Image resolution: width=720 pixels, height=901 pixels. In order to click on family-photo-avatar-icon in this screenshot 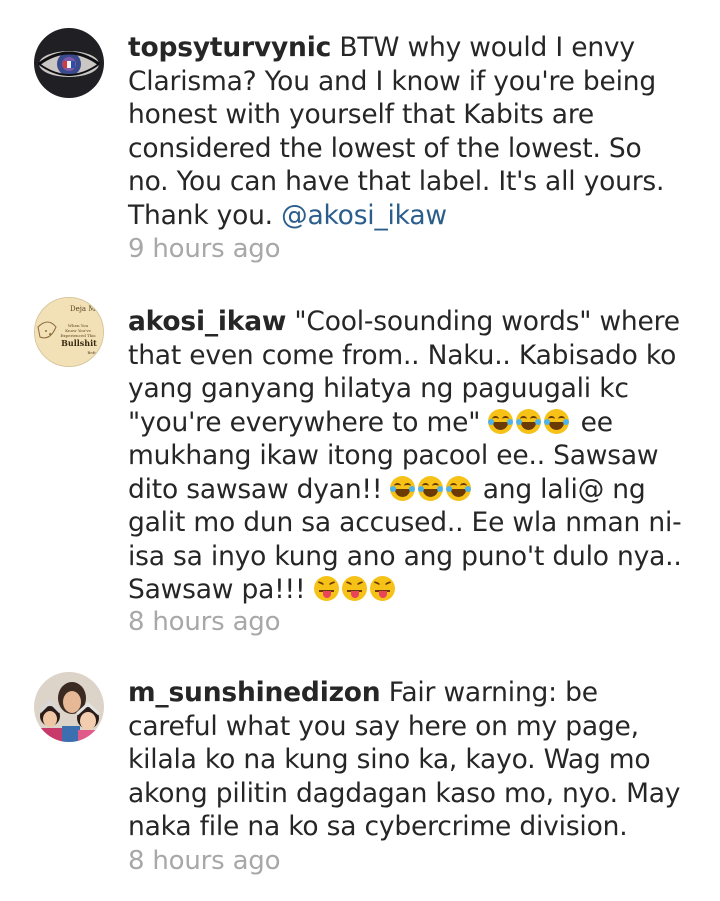, I will do `click(69, 707)`.